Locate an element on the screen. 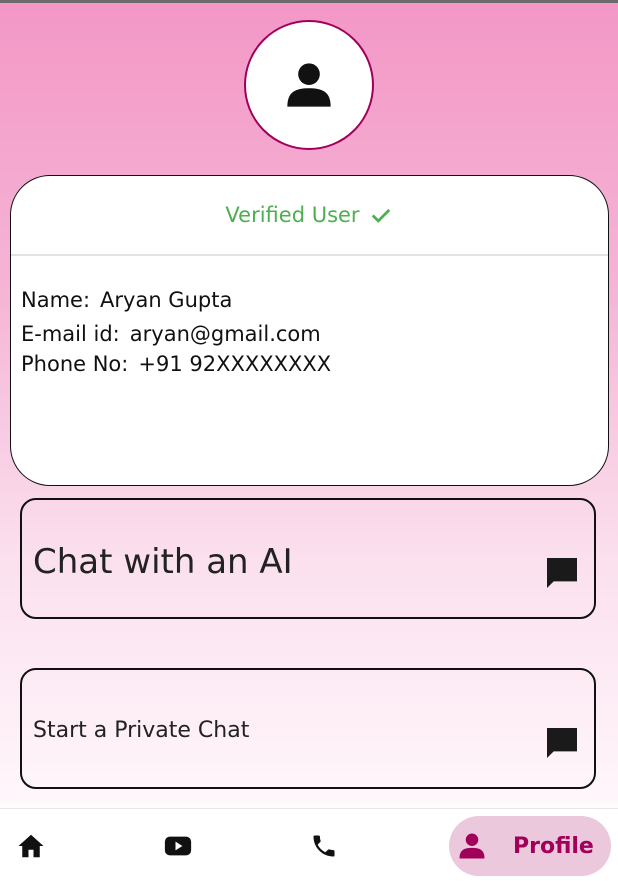 The image size is (618, 881). private-chat-button: Start a Private Chat is located at coordinates (308, 728).